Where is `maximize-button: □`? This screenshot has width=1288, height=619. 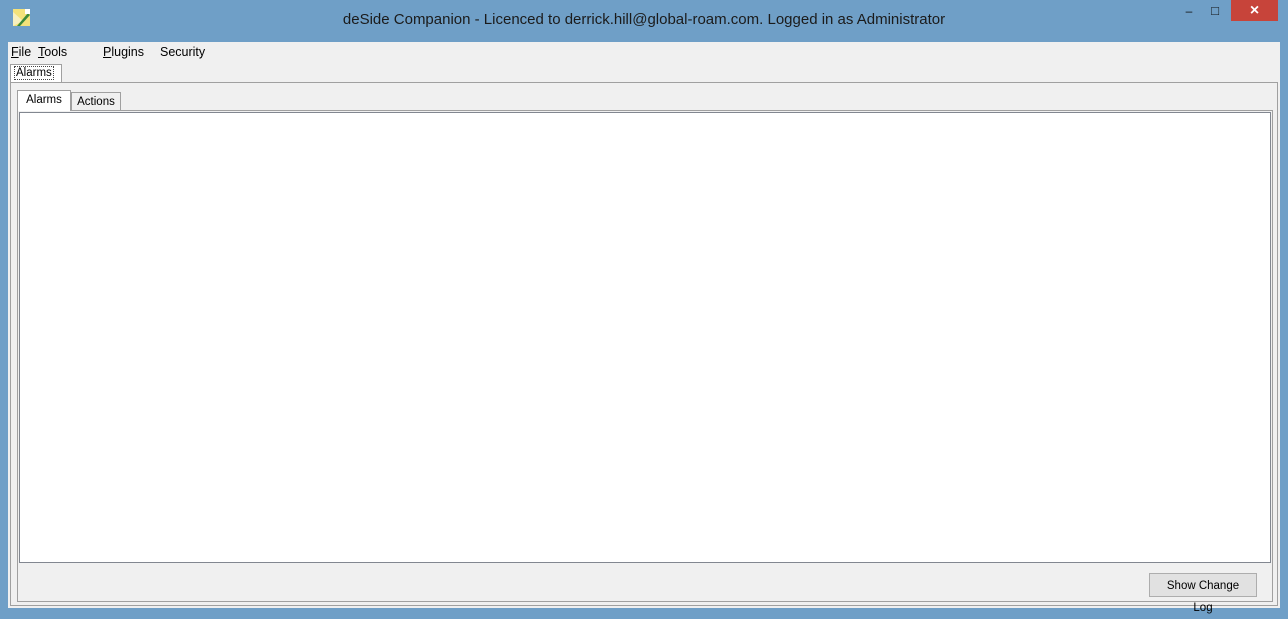 maximize-button: □ is located at coordinates (1215, 10).